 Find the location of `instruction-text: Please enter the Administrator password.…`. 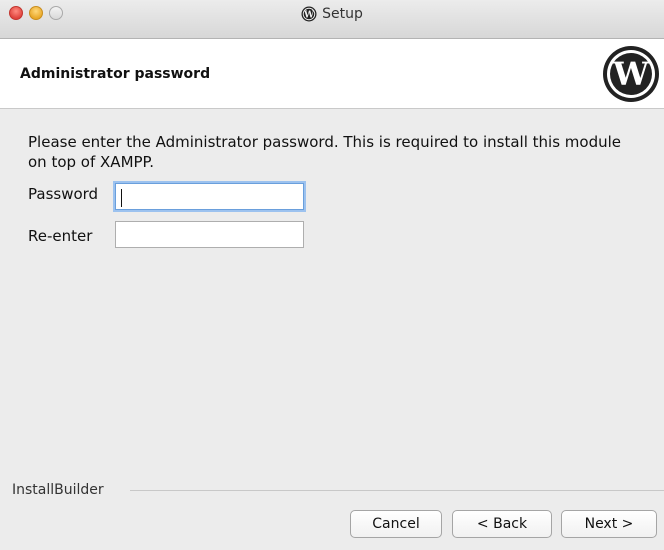

instruction-text: Please enter the Administrator password.… is located at coordinates (325, 152).